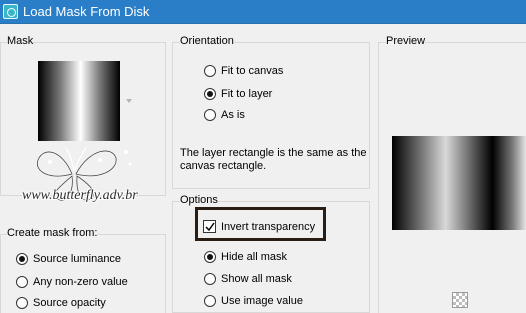  I want to click on fit-to-canvas-radio: Fit to canvas, so click(243, 71).